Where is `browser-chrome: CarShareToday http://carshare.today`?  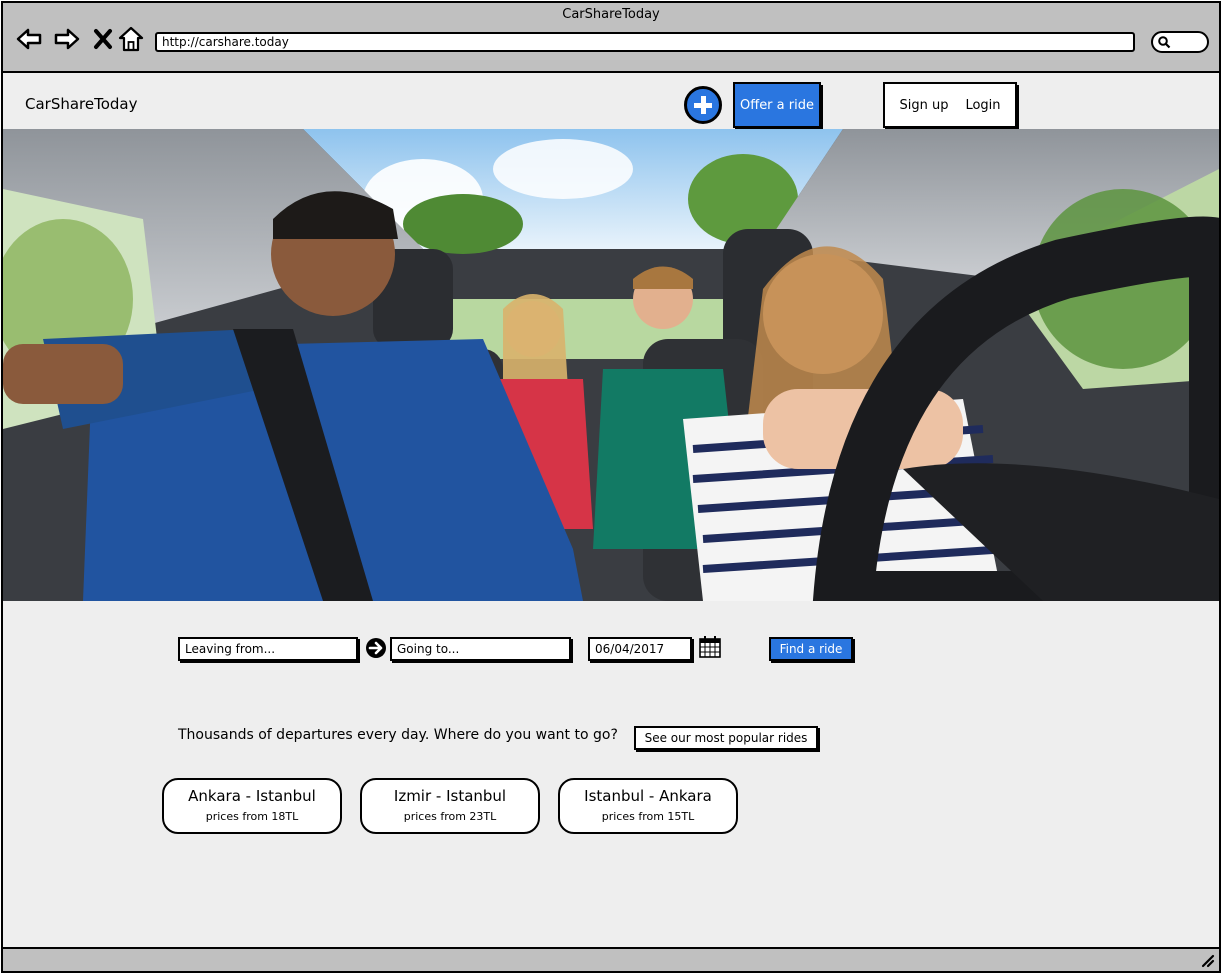 browser-chrome: CarShareToday http://carshare.today is located at coordinates (611, 38).